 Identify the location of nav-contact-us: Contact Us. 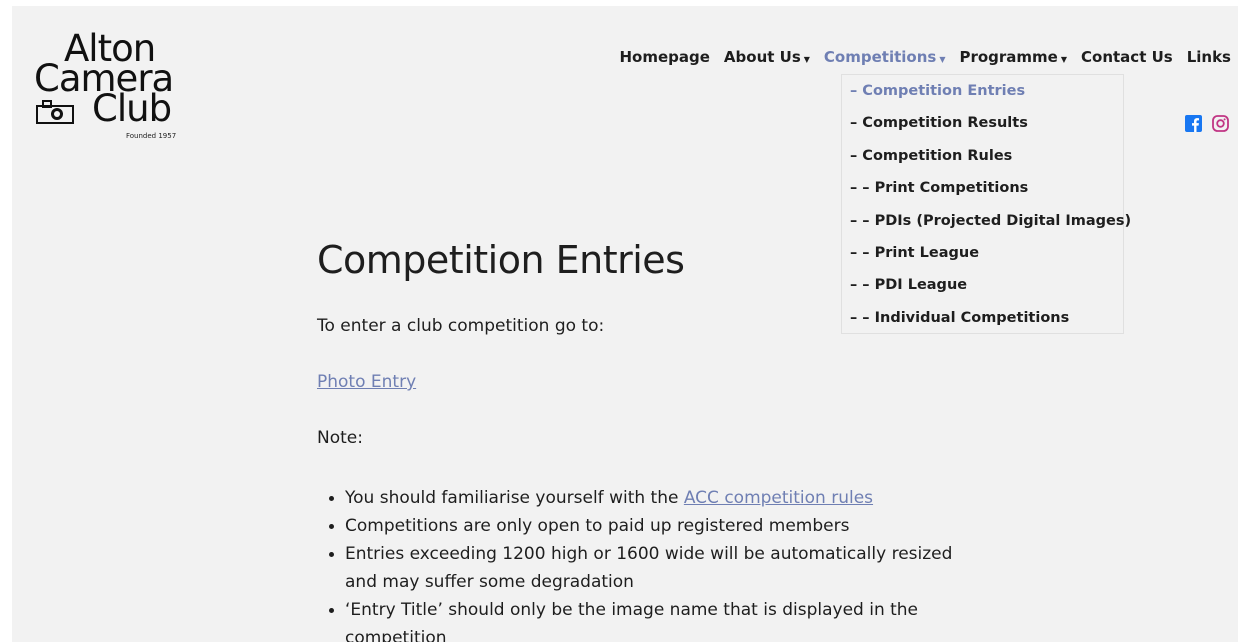
(1127, 57).